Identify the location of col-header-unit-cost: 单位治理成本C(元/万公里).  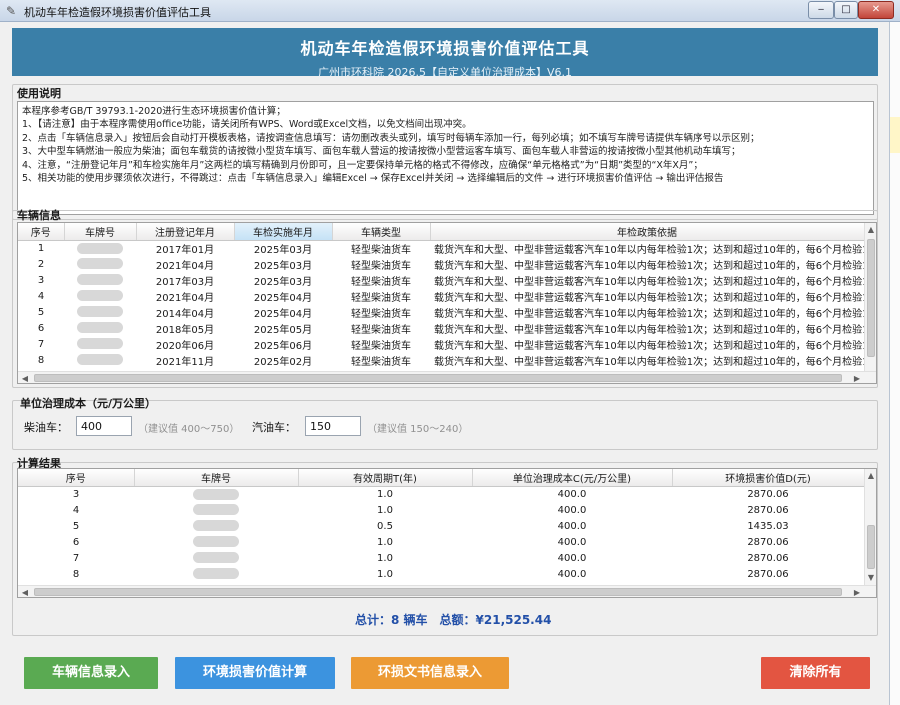
(572, 478).